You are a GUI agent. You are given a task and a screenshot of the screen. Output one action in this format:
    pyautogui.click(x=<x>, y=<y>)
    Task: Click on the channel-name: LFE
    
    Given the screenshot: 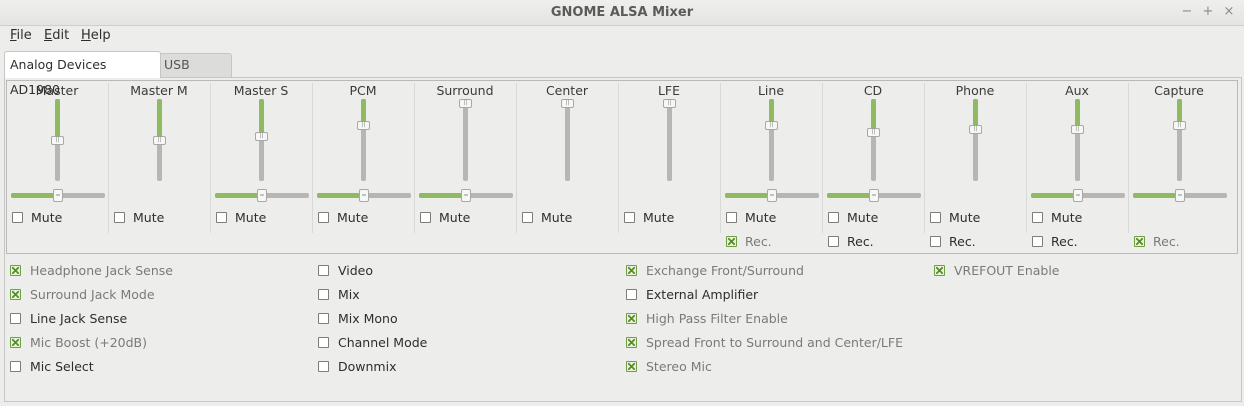 What is the action you would take?
    pyautogui.click(x=669, y=90)
    